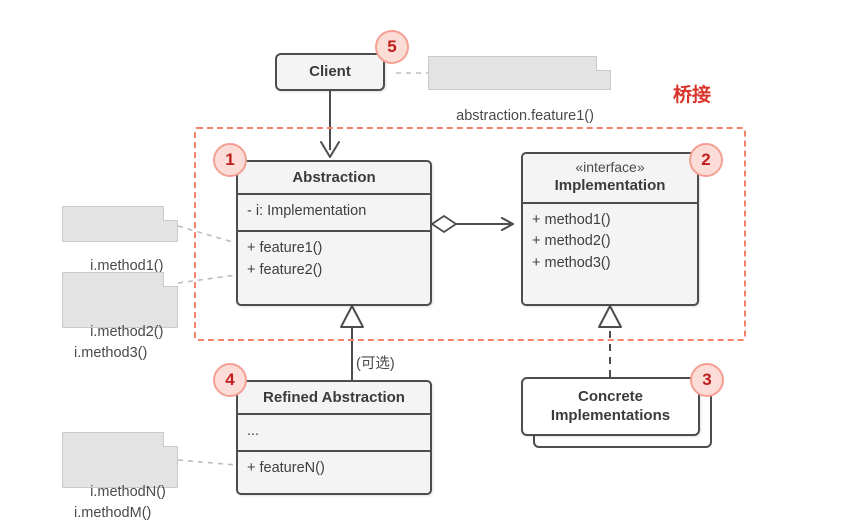 This screenshot has width=857, height=531. Describe the element at coordinates (525, 116) in the screenshot. I see `note-client-call-text: abstraction.feature1()` at that location.